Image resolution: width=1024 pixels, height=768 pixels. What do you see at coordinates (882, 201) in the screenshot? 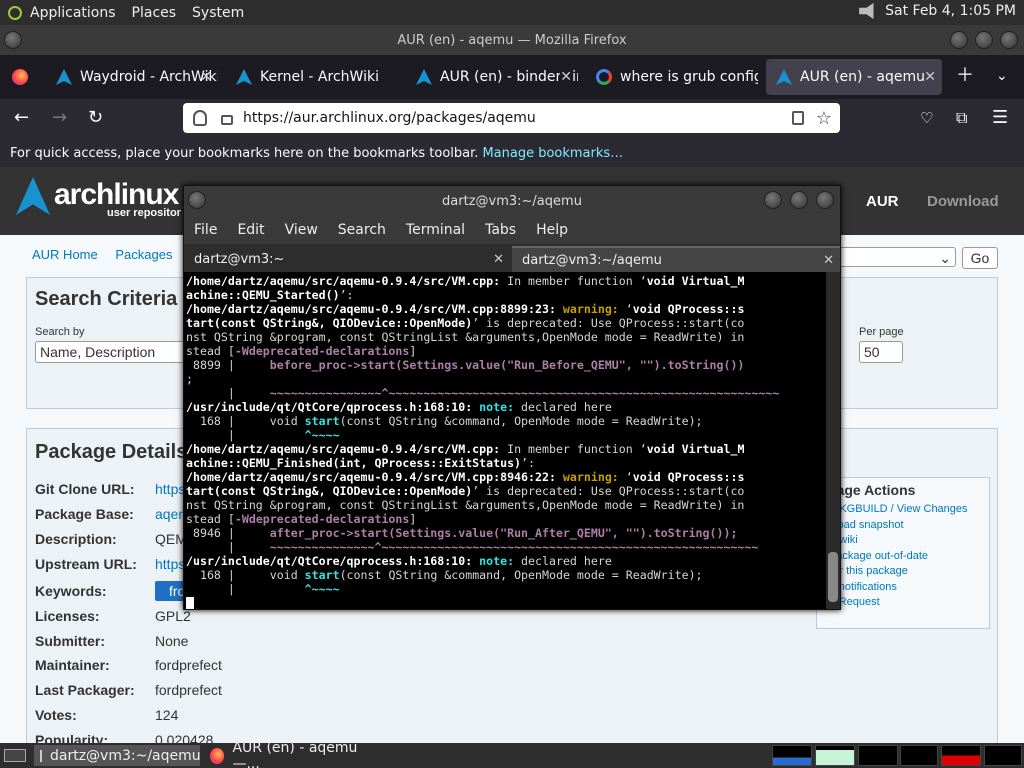
I see `nav-aur: AUR` at bounding box center [882, 201].